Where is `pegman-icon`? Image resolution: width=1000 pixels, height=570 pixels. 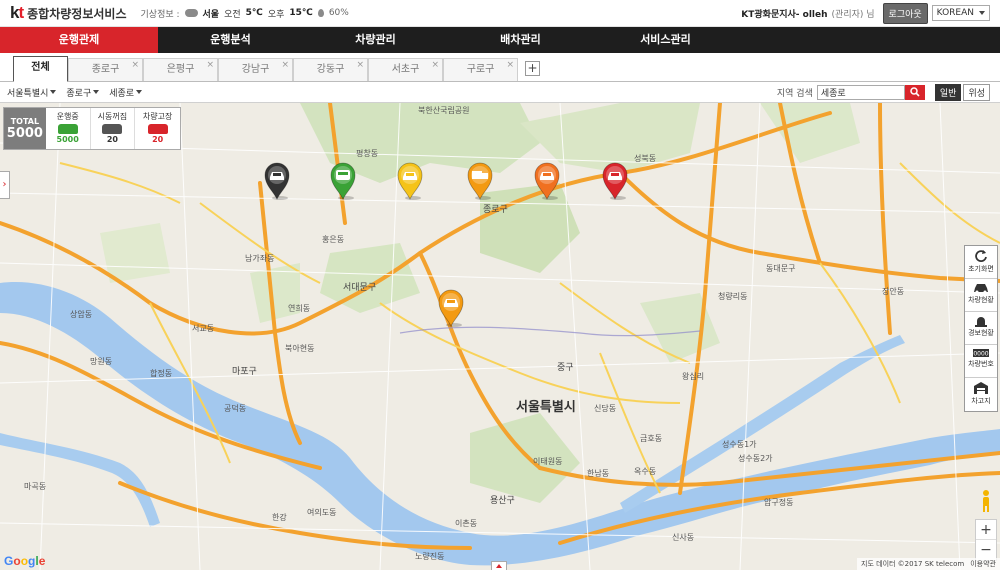
pegman-icon is located at coordinates (986, 501).